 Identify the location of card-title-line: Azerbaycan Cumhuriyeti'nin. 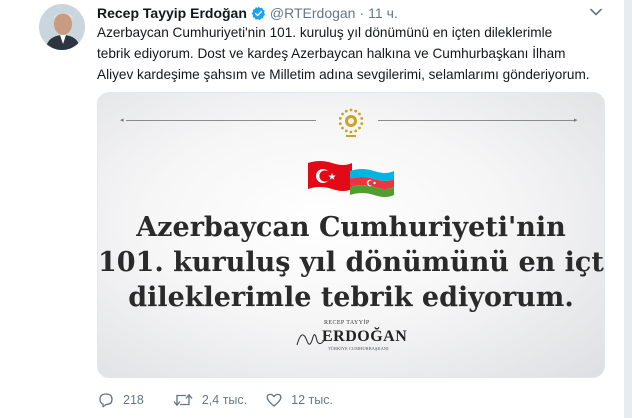
(351, 227).